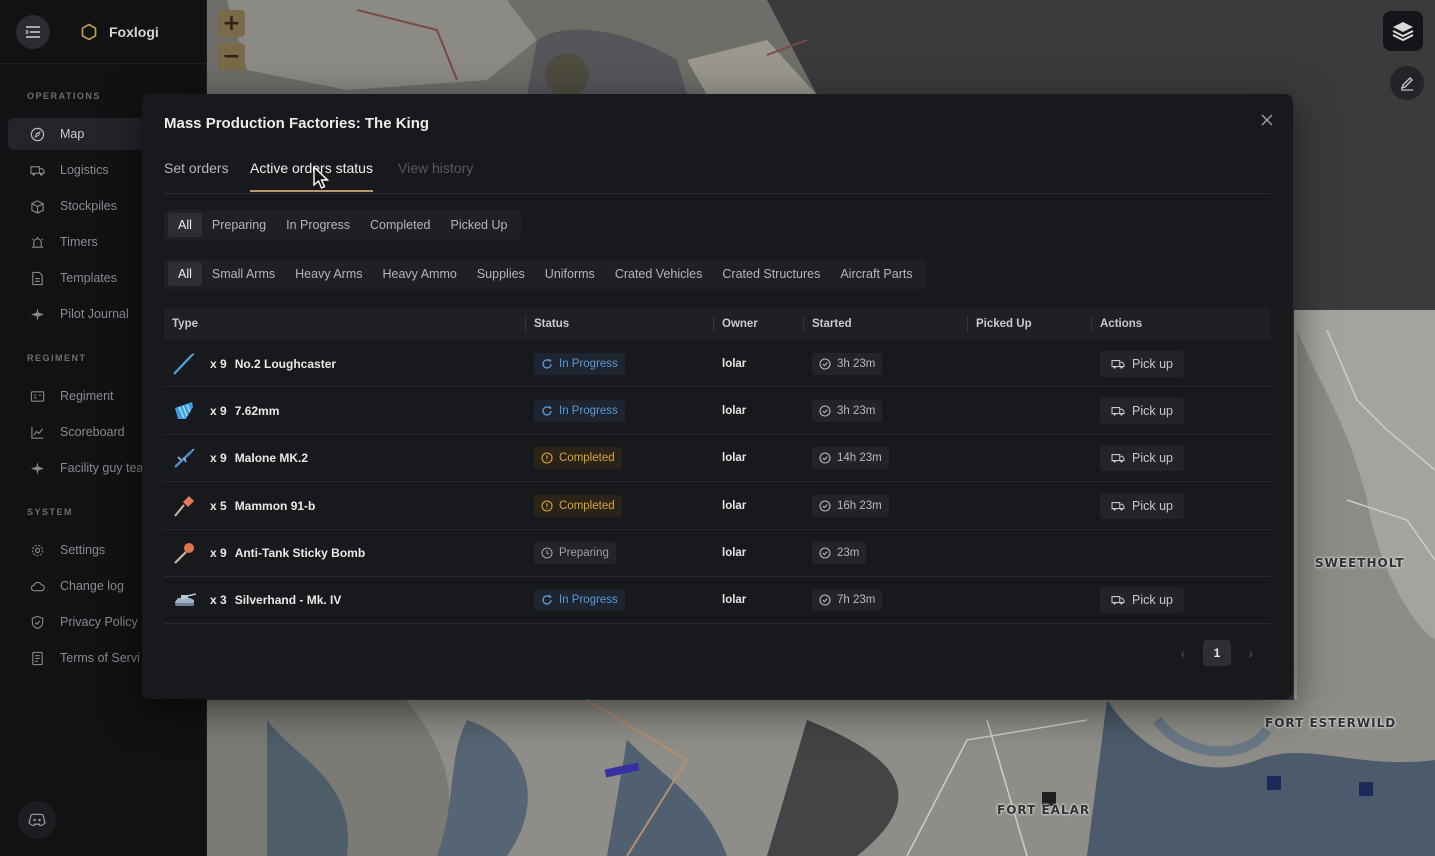 The height and width of the screenshot is (856, 1435). I want to click on section-operations: OPERATIONS, so click(64, 96).